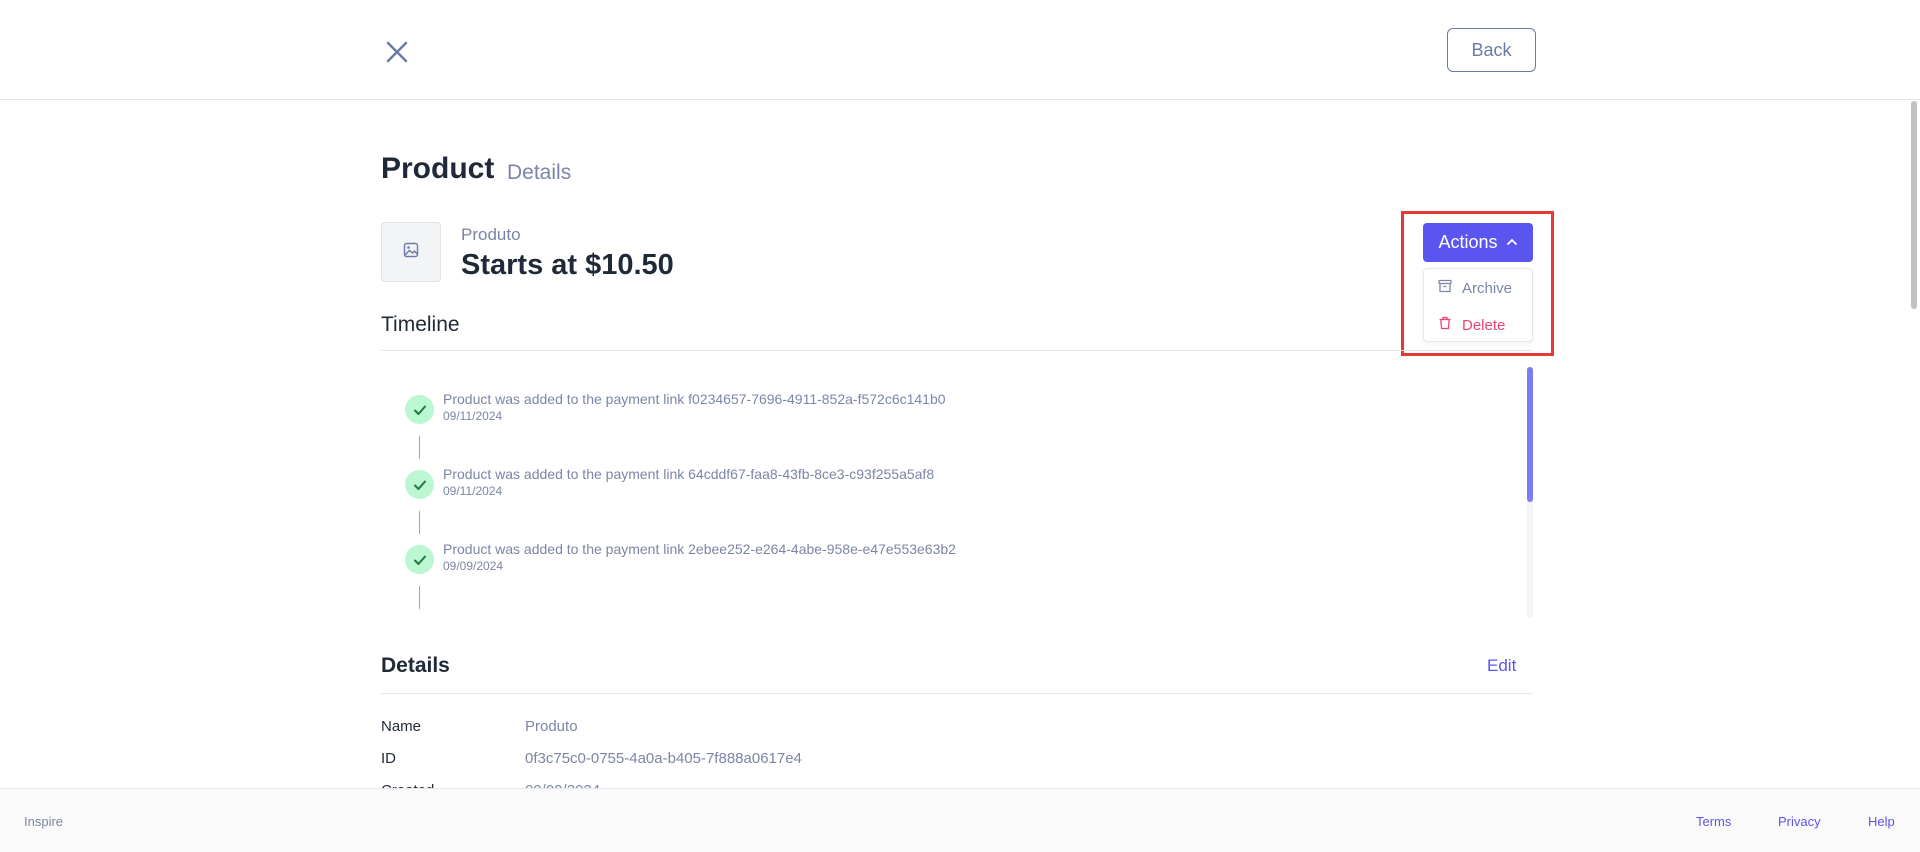  Describe the element at coordinates (1881, 821) in the screenshot. I see `footer-link-help: Help` at that location.